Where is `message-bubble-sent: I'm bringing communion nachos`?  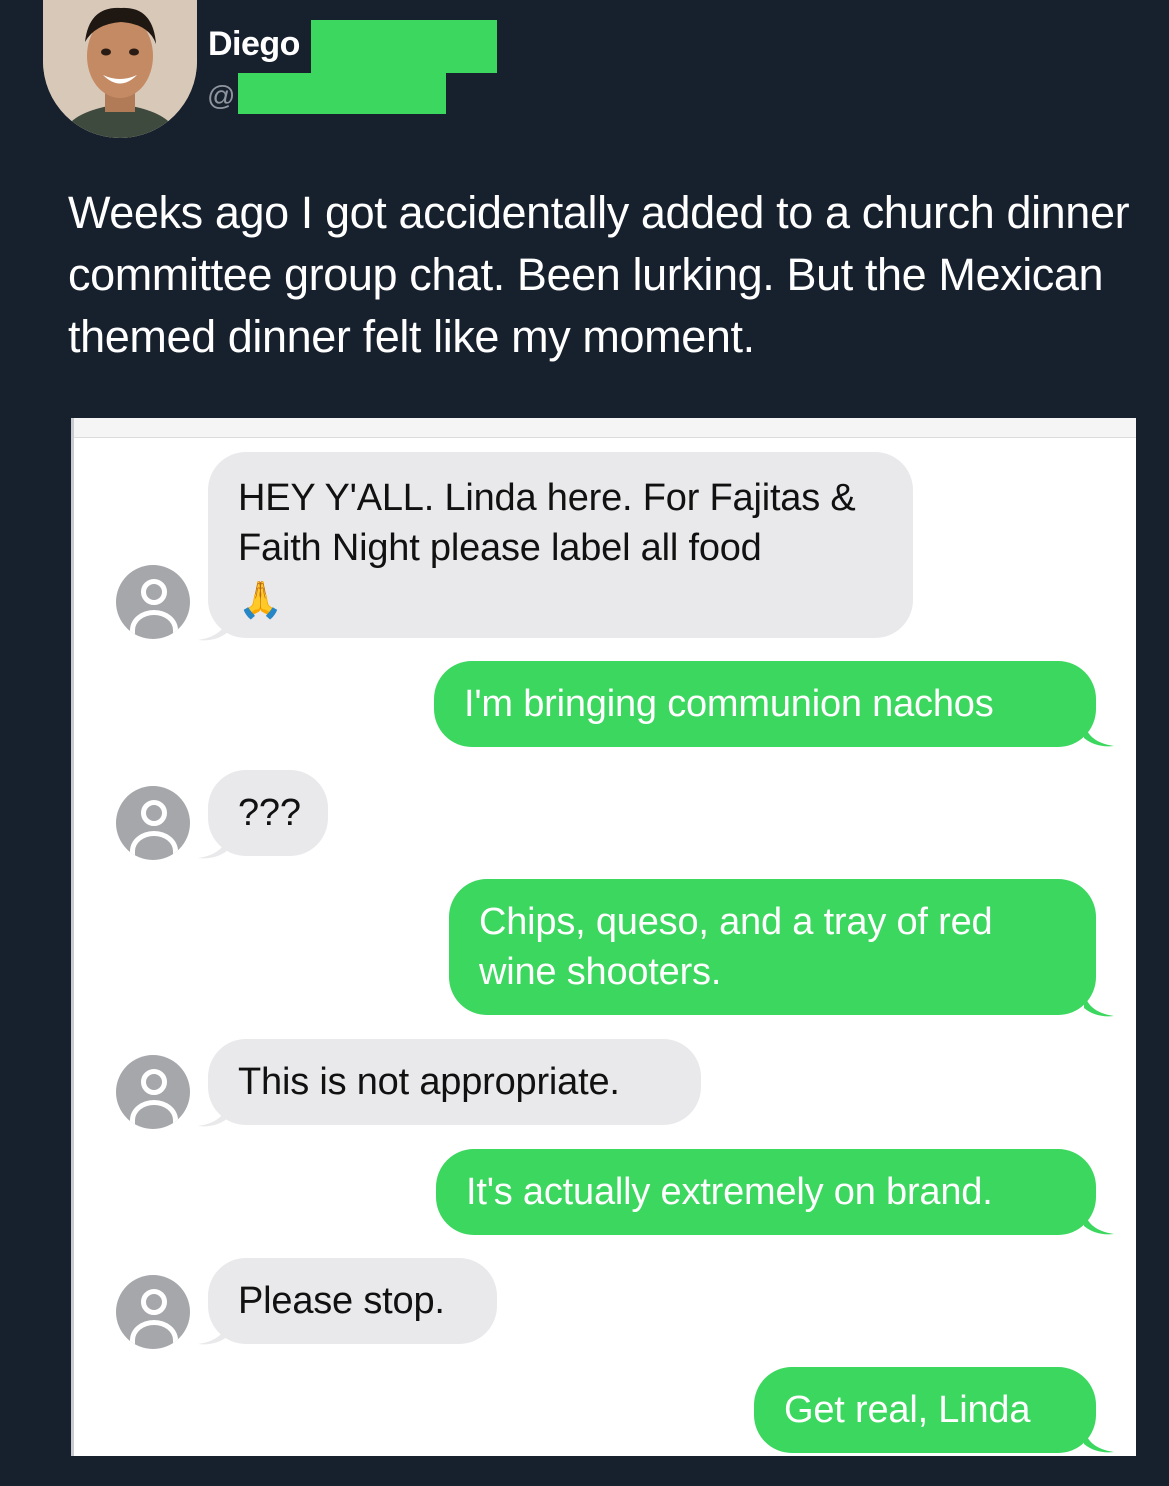 message-bubble-sent: I'm bringing communion nachos is located at coordinates (765, 704).